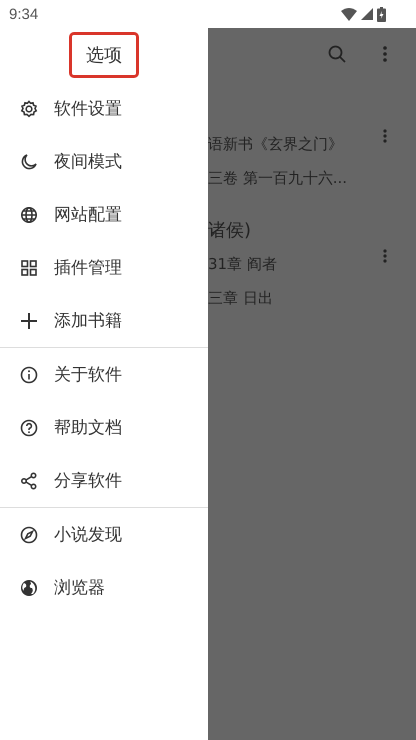  I want to click on menu-item: 夜间模式, so click(104, 161).